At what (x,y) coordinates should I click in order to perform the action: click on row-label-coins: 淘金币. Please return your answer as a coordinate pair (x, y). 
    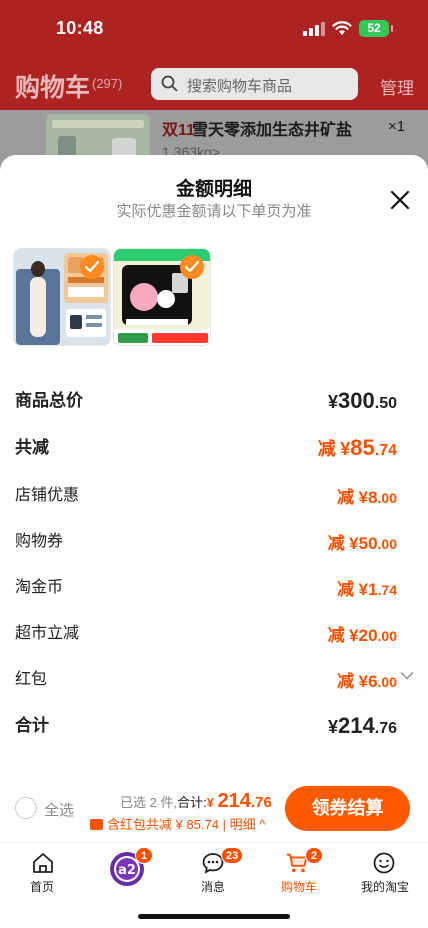
    Looking at the image, I should click on (39, 587).